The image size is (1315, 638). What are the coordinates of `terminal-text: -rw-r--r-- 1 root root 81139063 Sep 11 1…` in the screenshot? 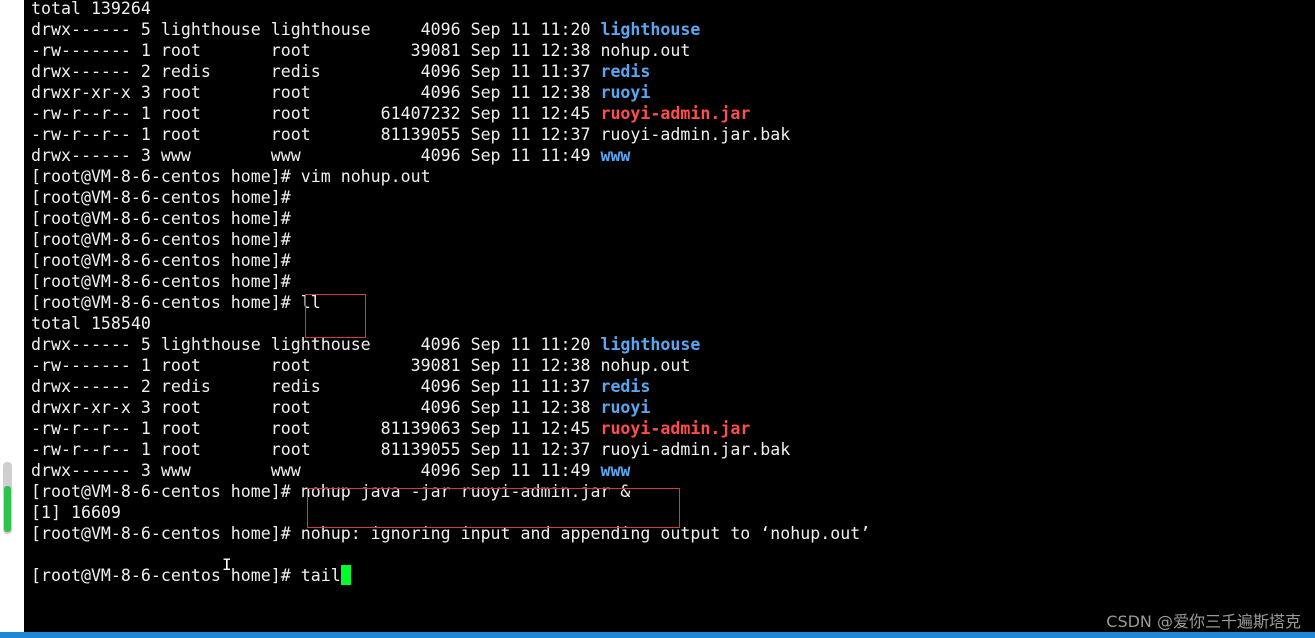 It's located at (316, 428).